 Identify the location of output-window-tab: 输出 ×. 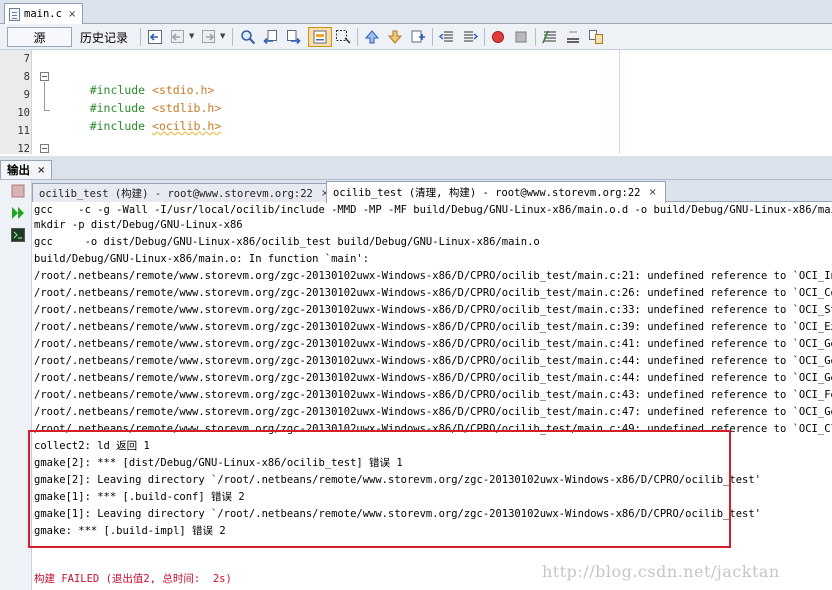
(26, 169).